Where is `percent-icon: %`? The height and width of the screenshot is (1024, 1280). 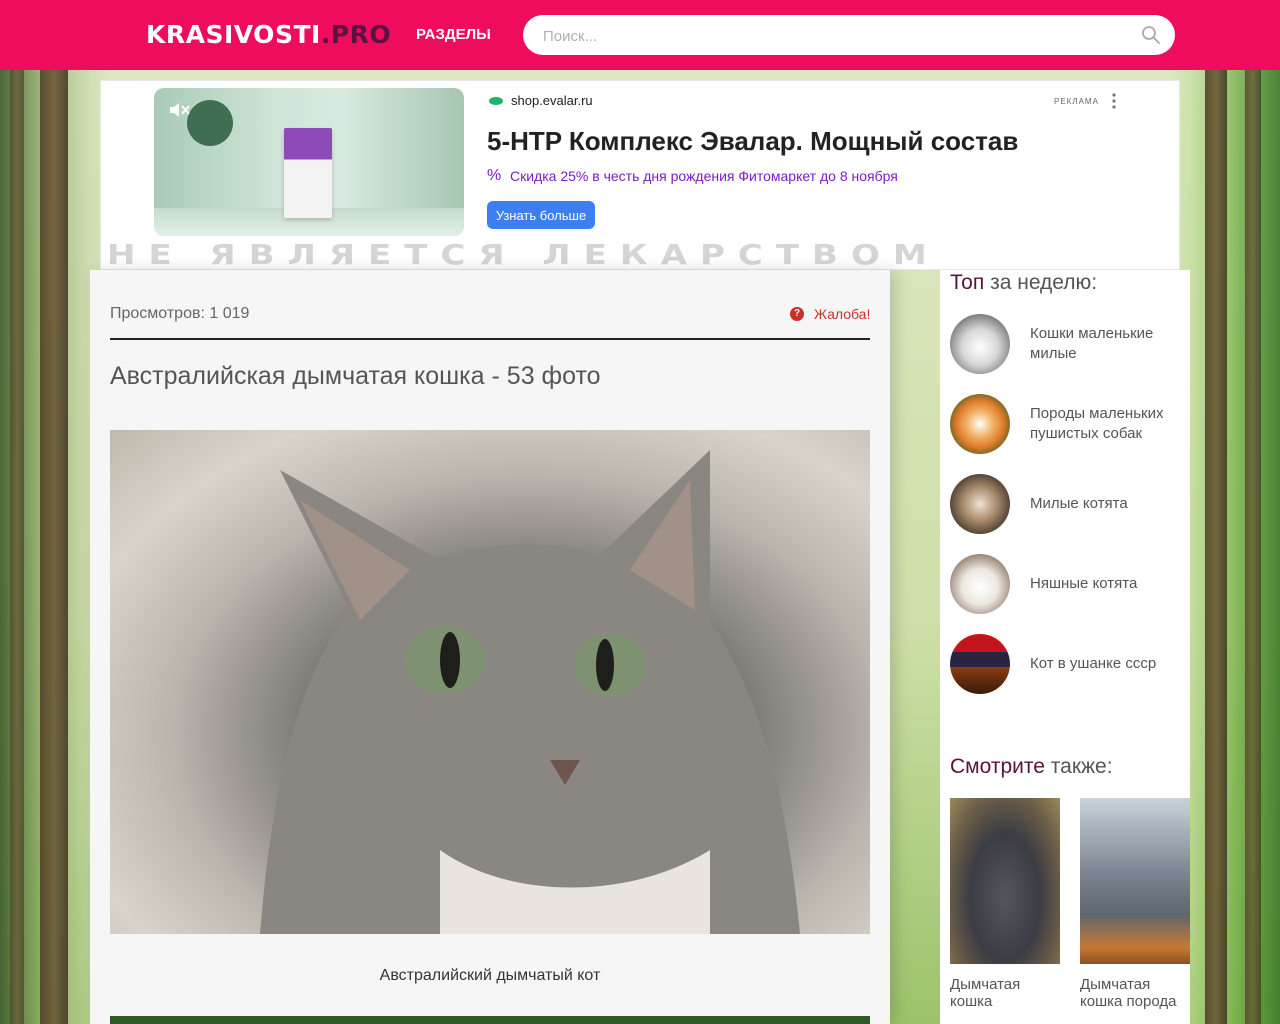 percent-icon: % is located at coordinates (494, 175).